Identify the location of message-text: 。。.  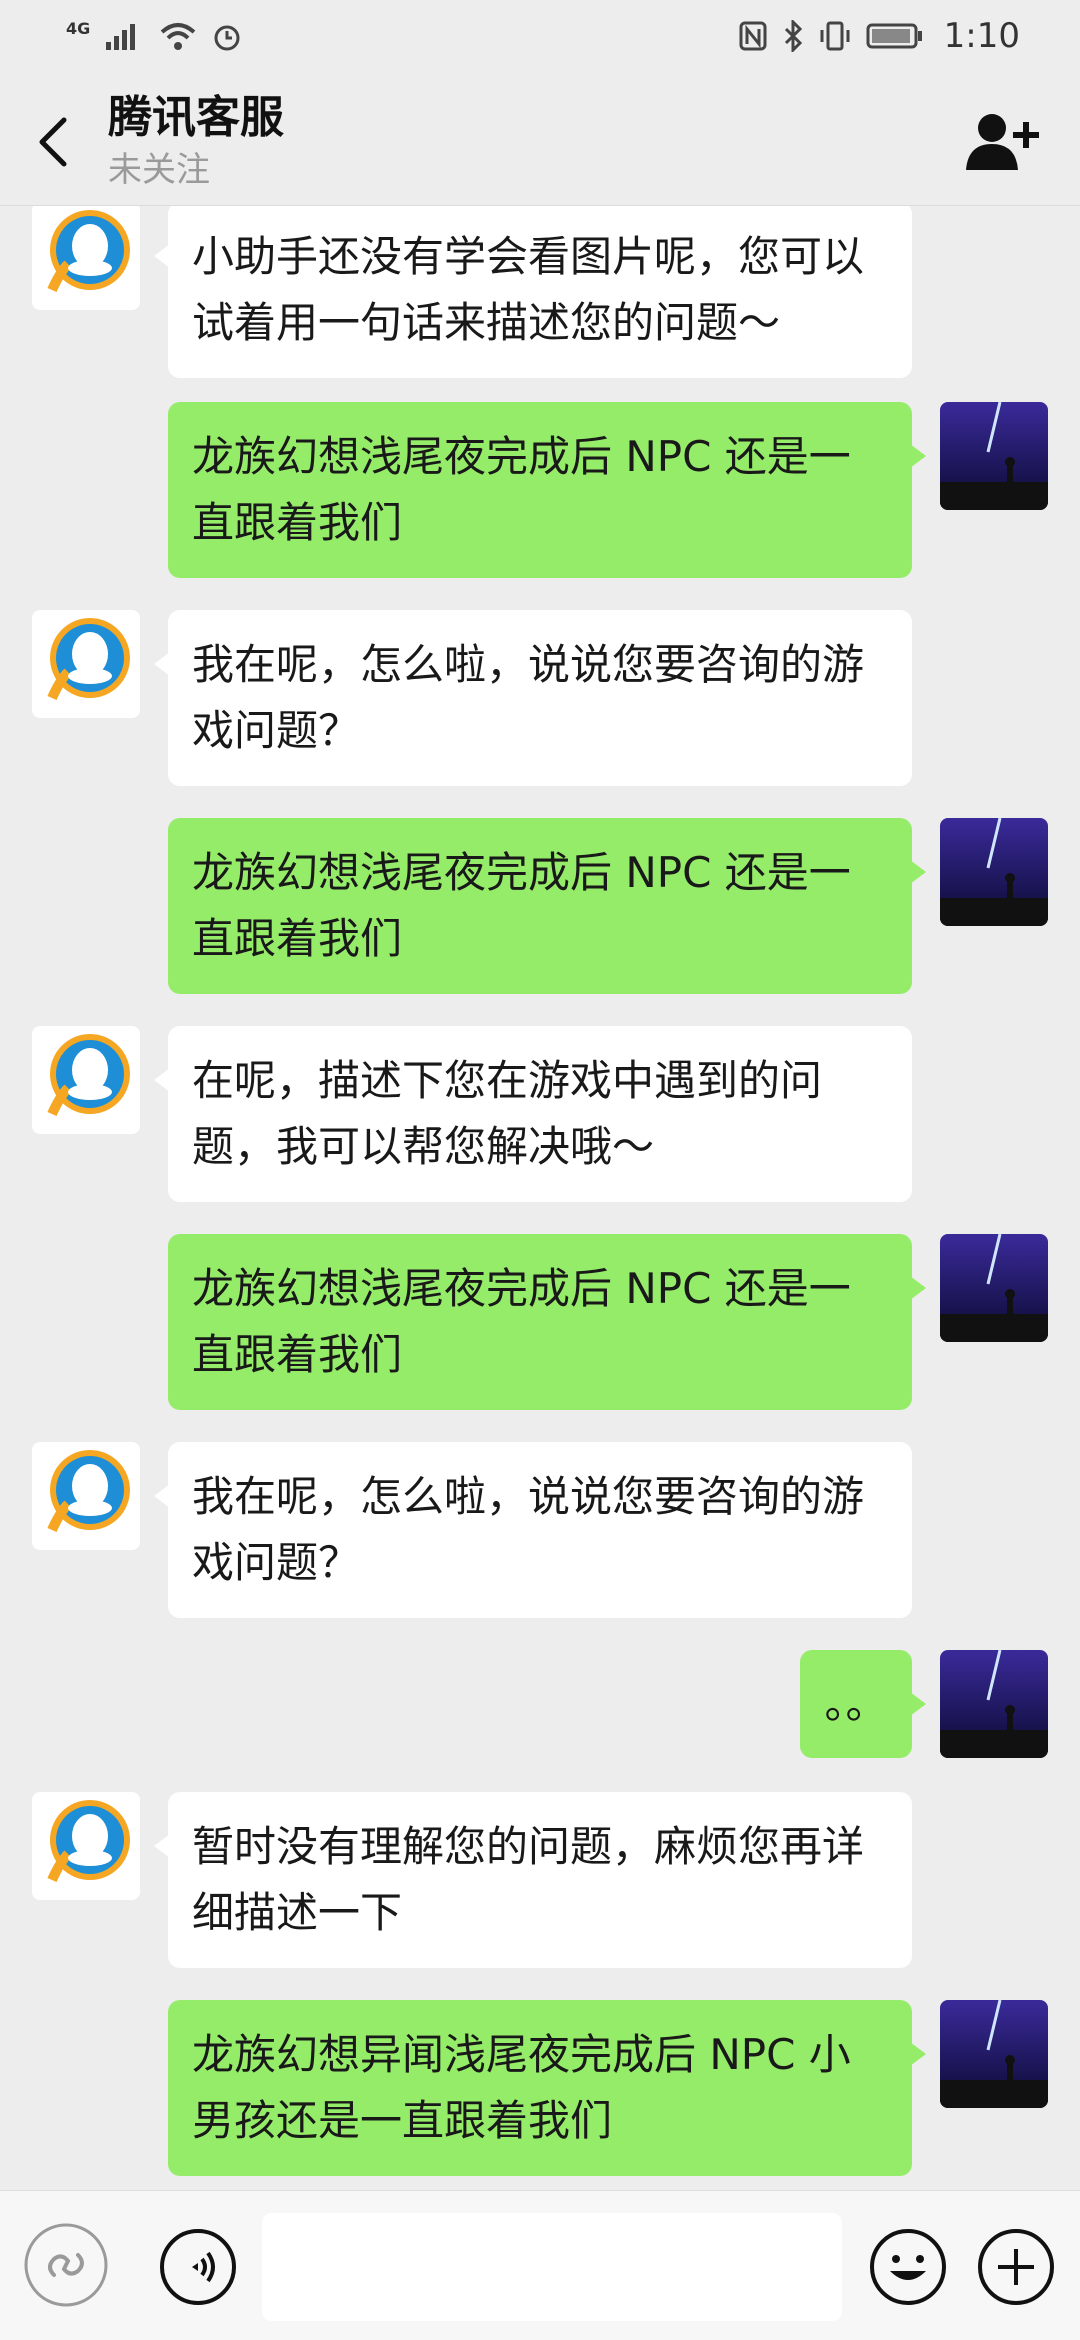
(856, 1703).